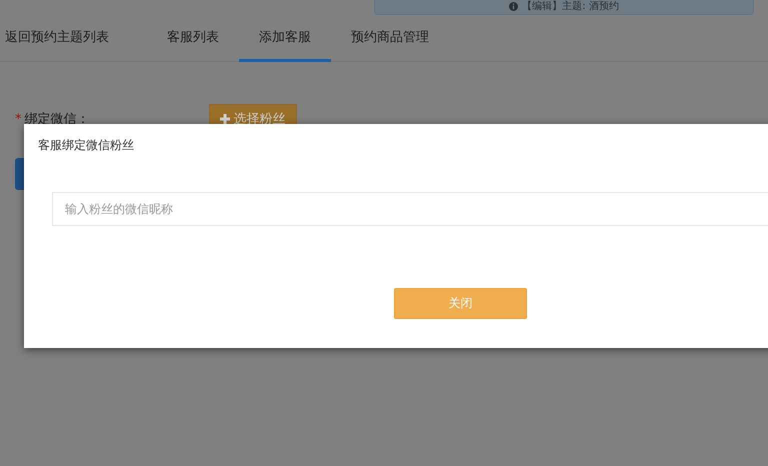 This screenshot has height=466, width=768. What do you see at coordinates (570, 6) in the screenshot?
I see `banner-text: 【编辑】主题: 酒预约` at bounding box center [570, 6].